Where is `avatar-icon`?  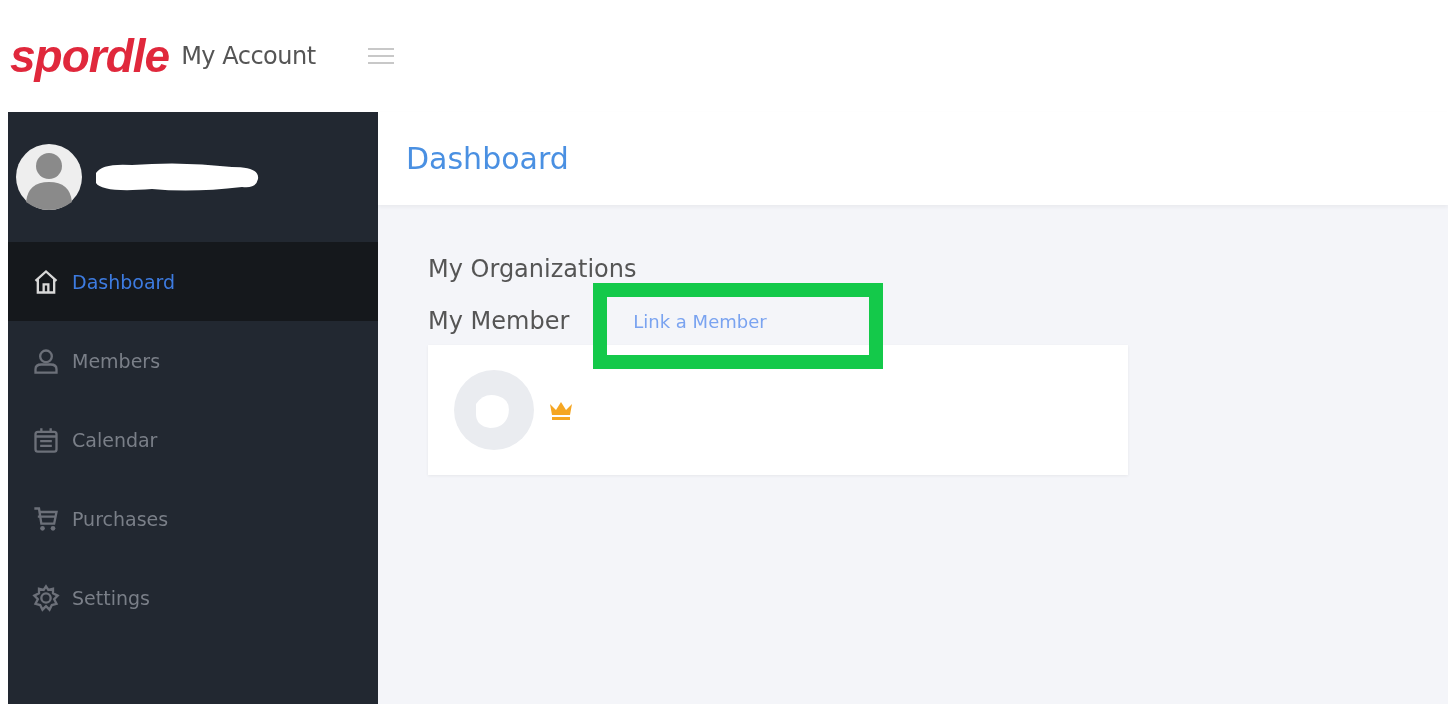 avatar-icon is located at coordinates (49, 177).